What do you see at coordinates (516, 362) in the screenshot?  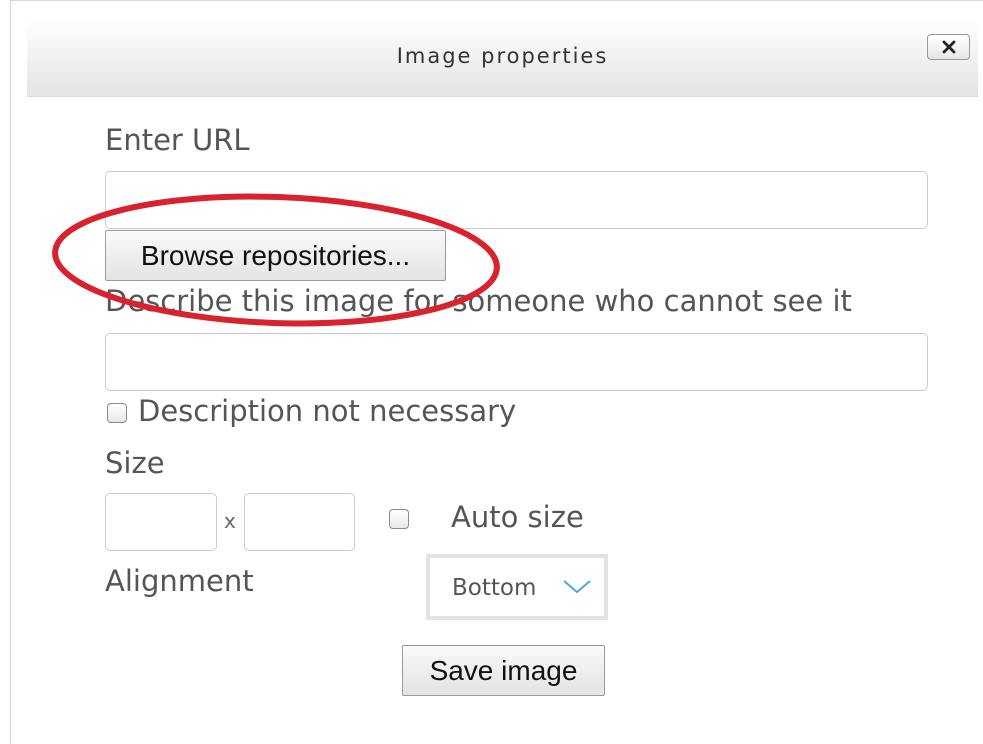 I see `description-input` at bounding box center [516, 362].